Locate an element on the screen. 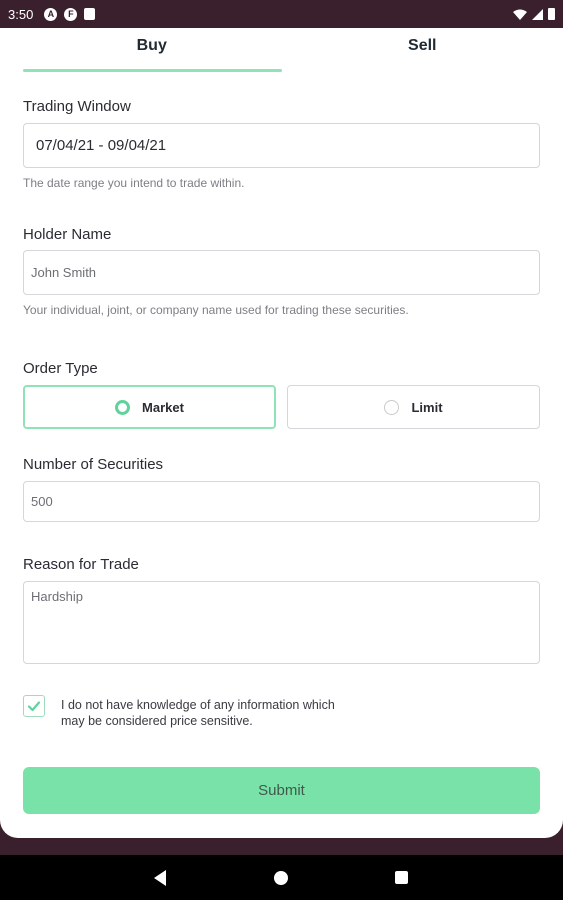 The width and height of the screenshot is (563, 900). tab-active-indicator is located at coordinates (152, 70).